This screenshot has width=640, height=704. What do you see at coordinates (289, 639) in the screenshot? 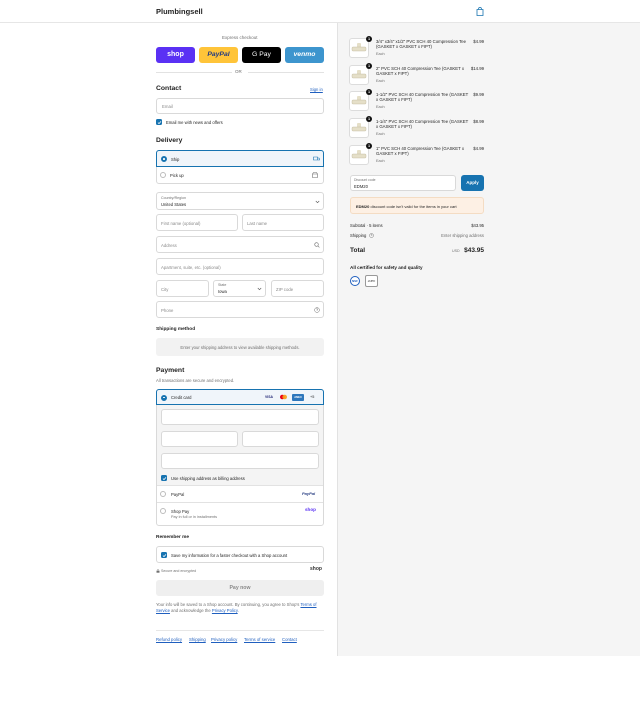
I see `contact-link: Contact` at bounding box center [289, 639].